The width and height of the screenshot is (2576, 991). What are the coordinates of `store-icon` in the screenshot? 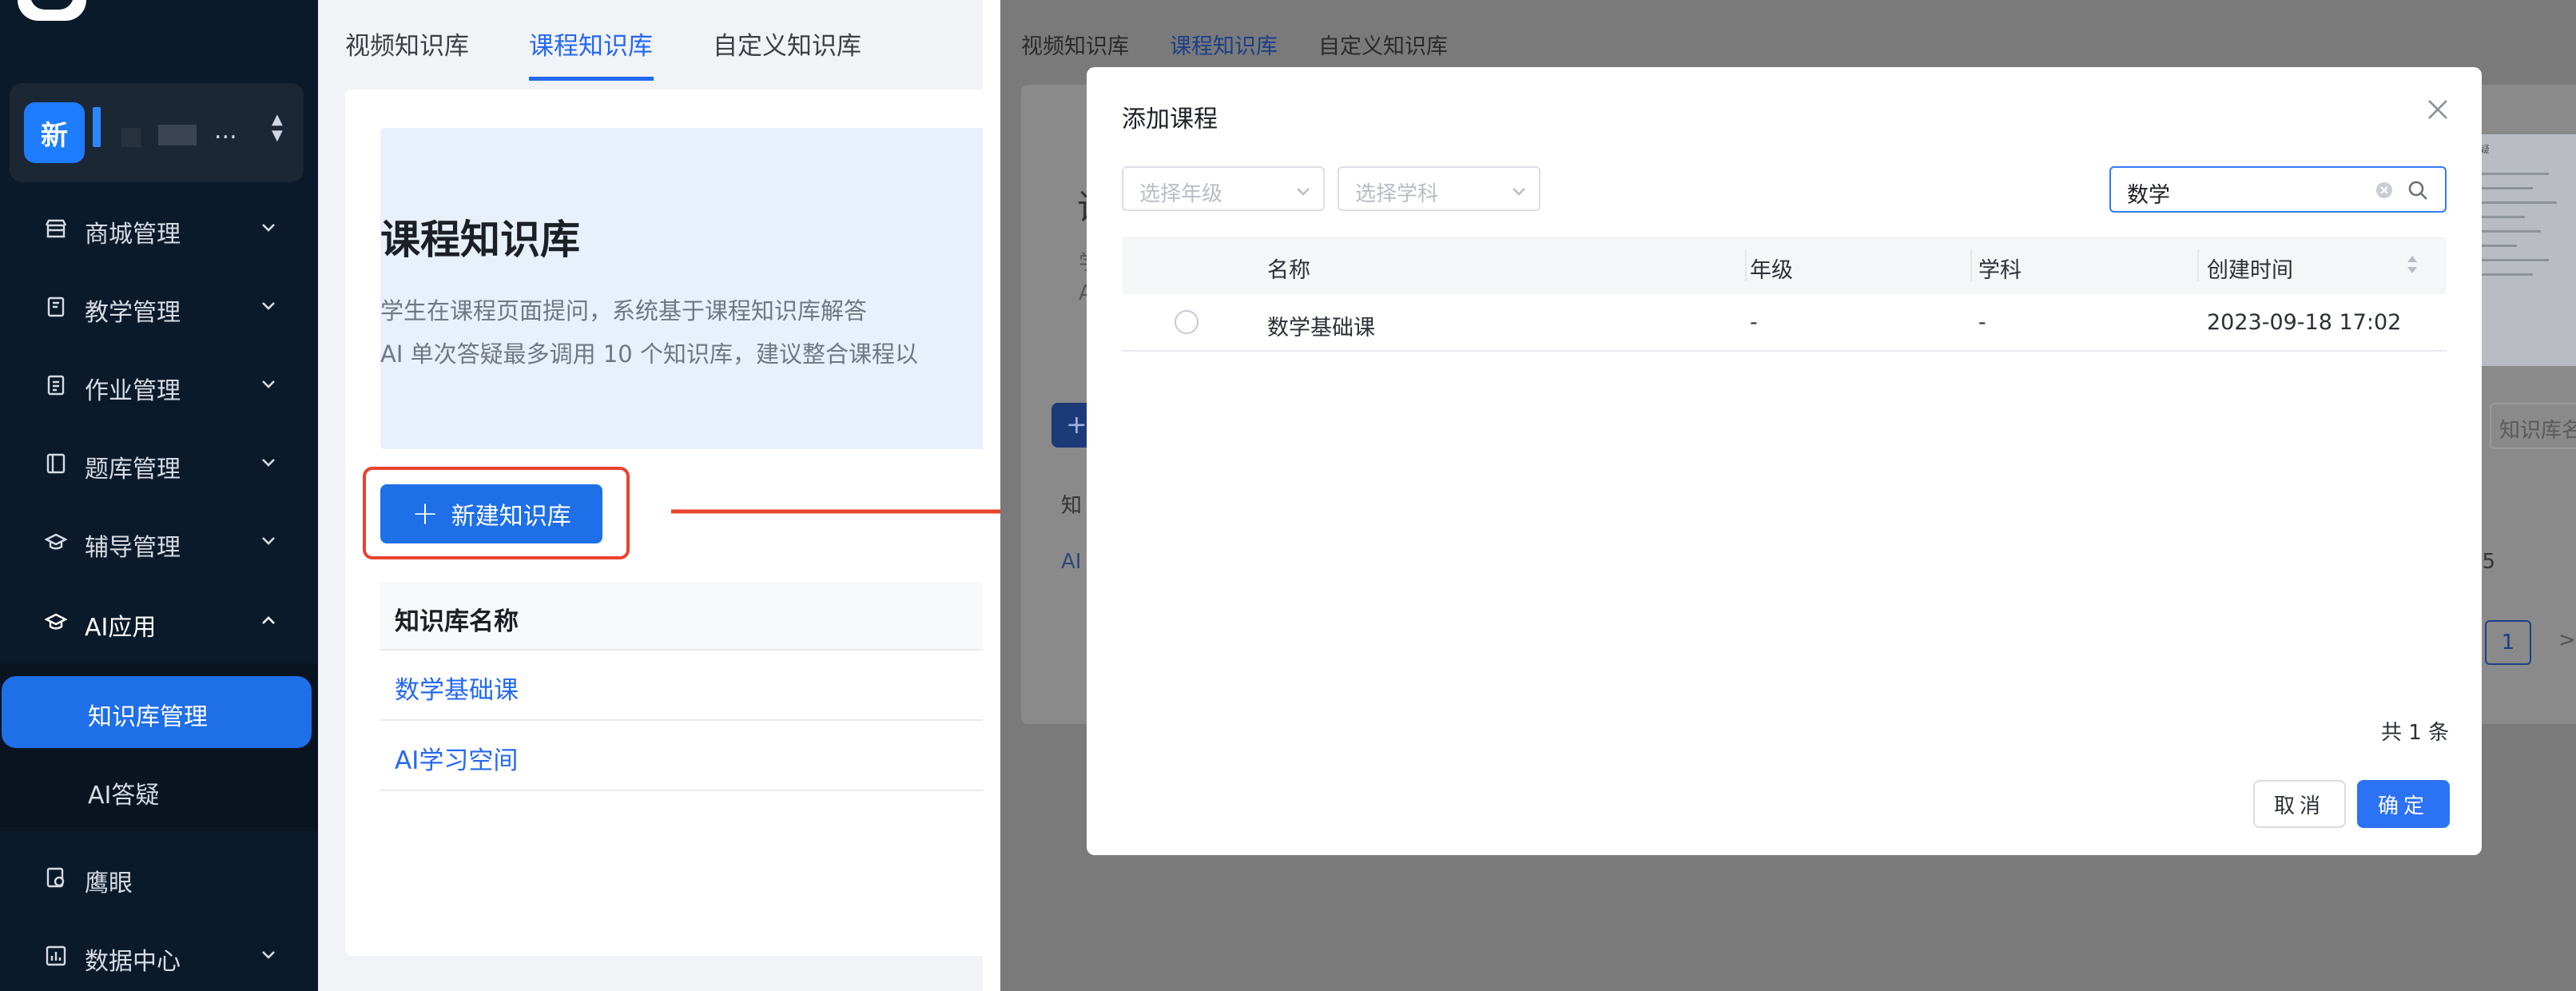 It's located at (56, 228).